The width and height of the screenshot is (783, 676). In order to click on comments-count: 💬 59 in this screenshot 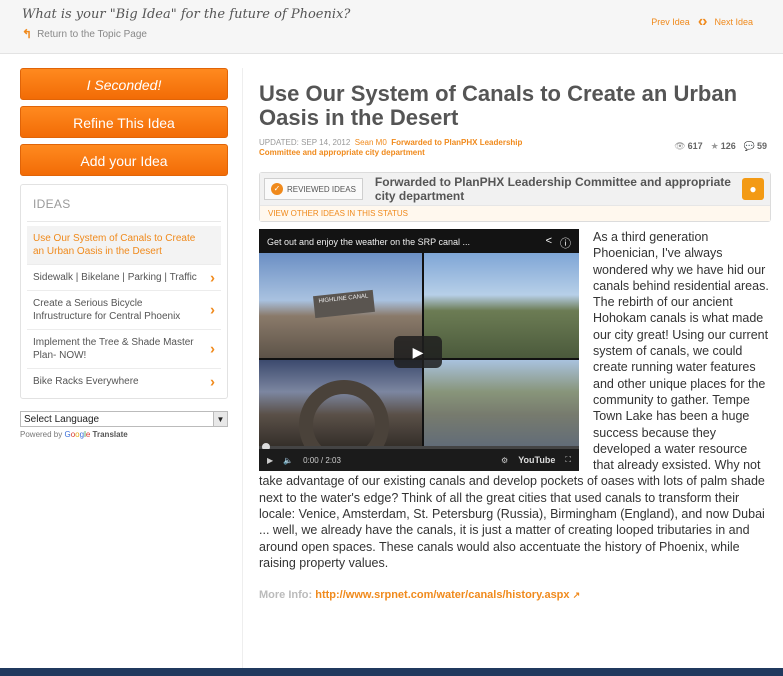, I will do `click(755, 146)`.